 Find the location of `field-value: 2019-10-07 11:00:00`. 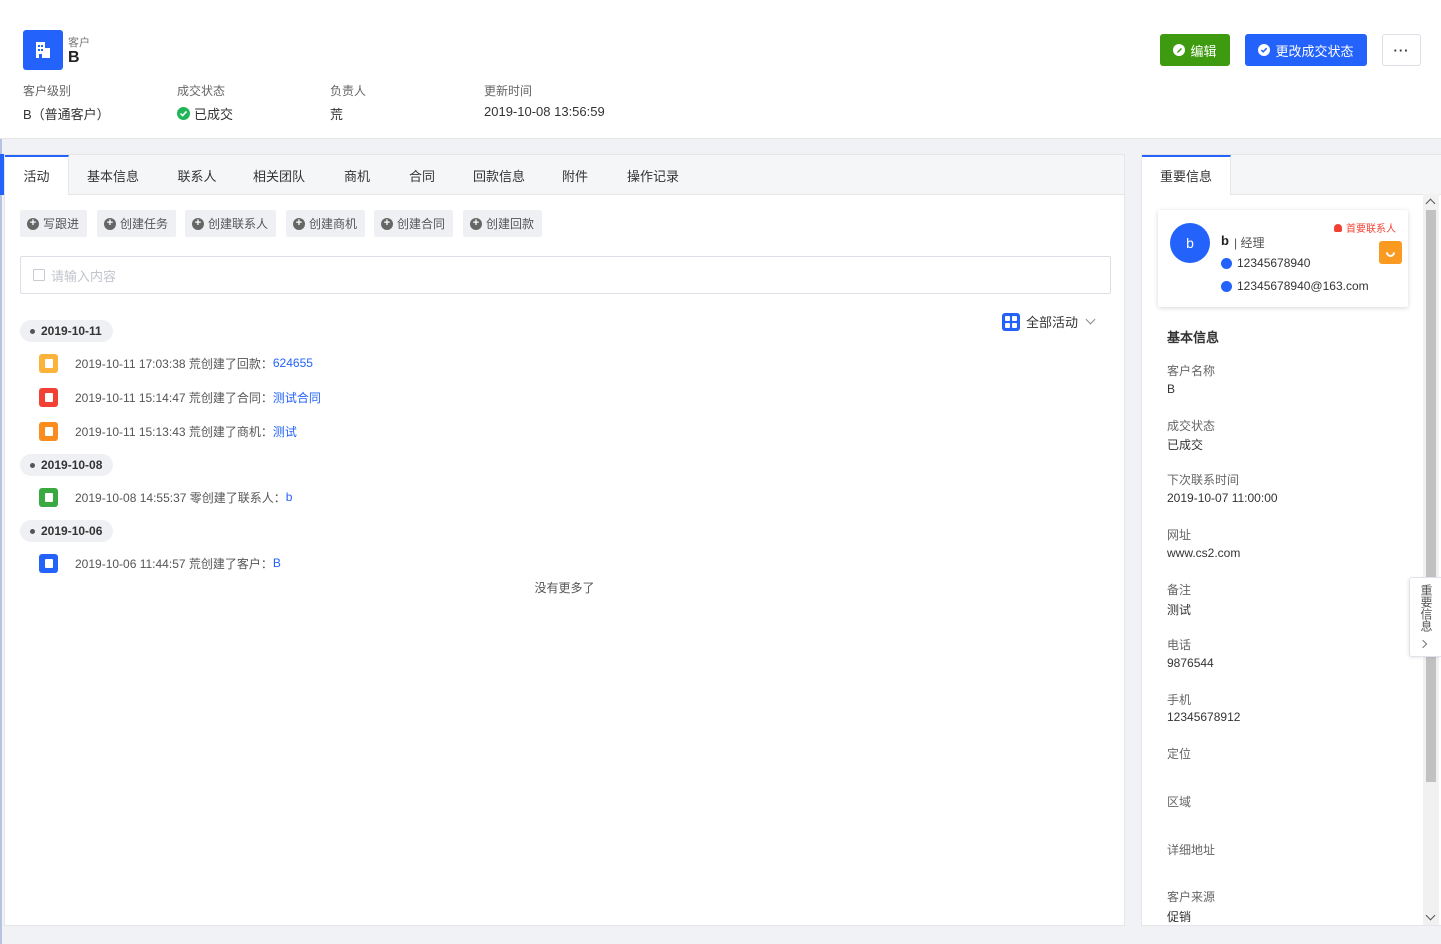

field-value: 2019-10-07 11:00:00 is located at coordinates (1222, 498).